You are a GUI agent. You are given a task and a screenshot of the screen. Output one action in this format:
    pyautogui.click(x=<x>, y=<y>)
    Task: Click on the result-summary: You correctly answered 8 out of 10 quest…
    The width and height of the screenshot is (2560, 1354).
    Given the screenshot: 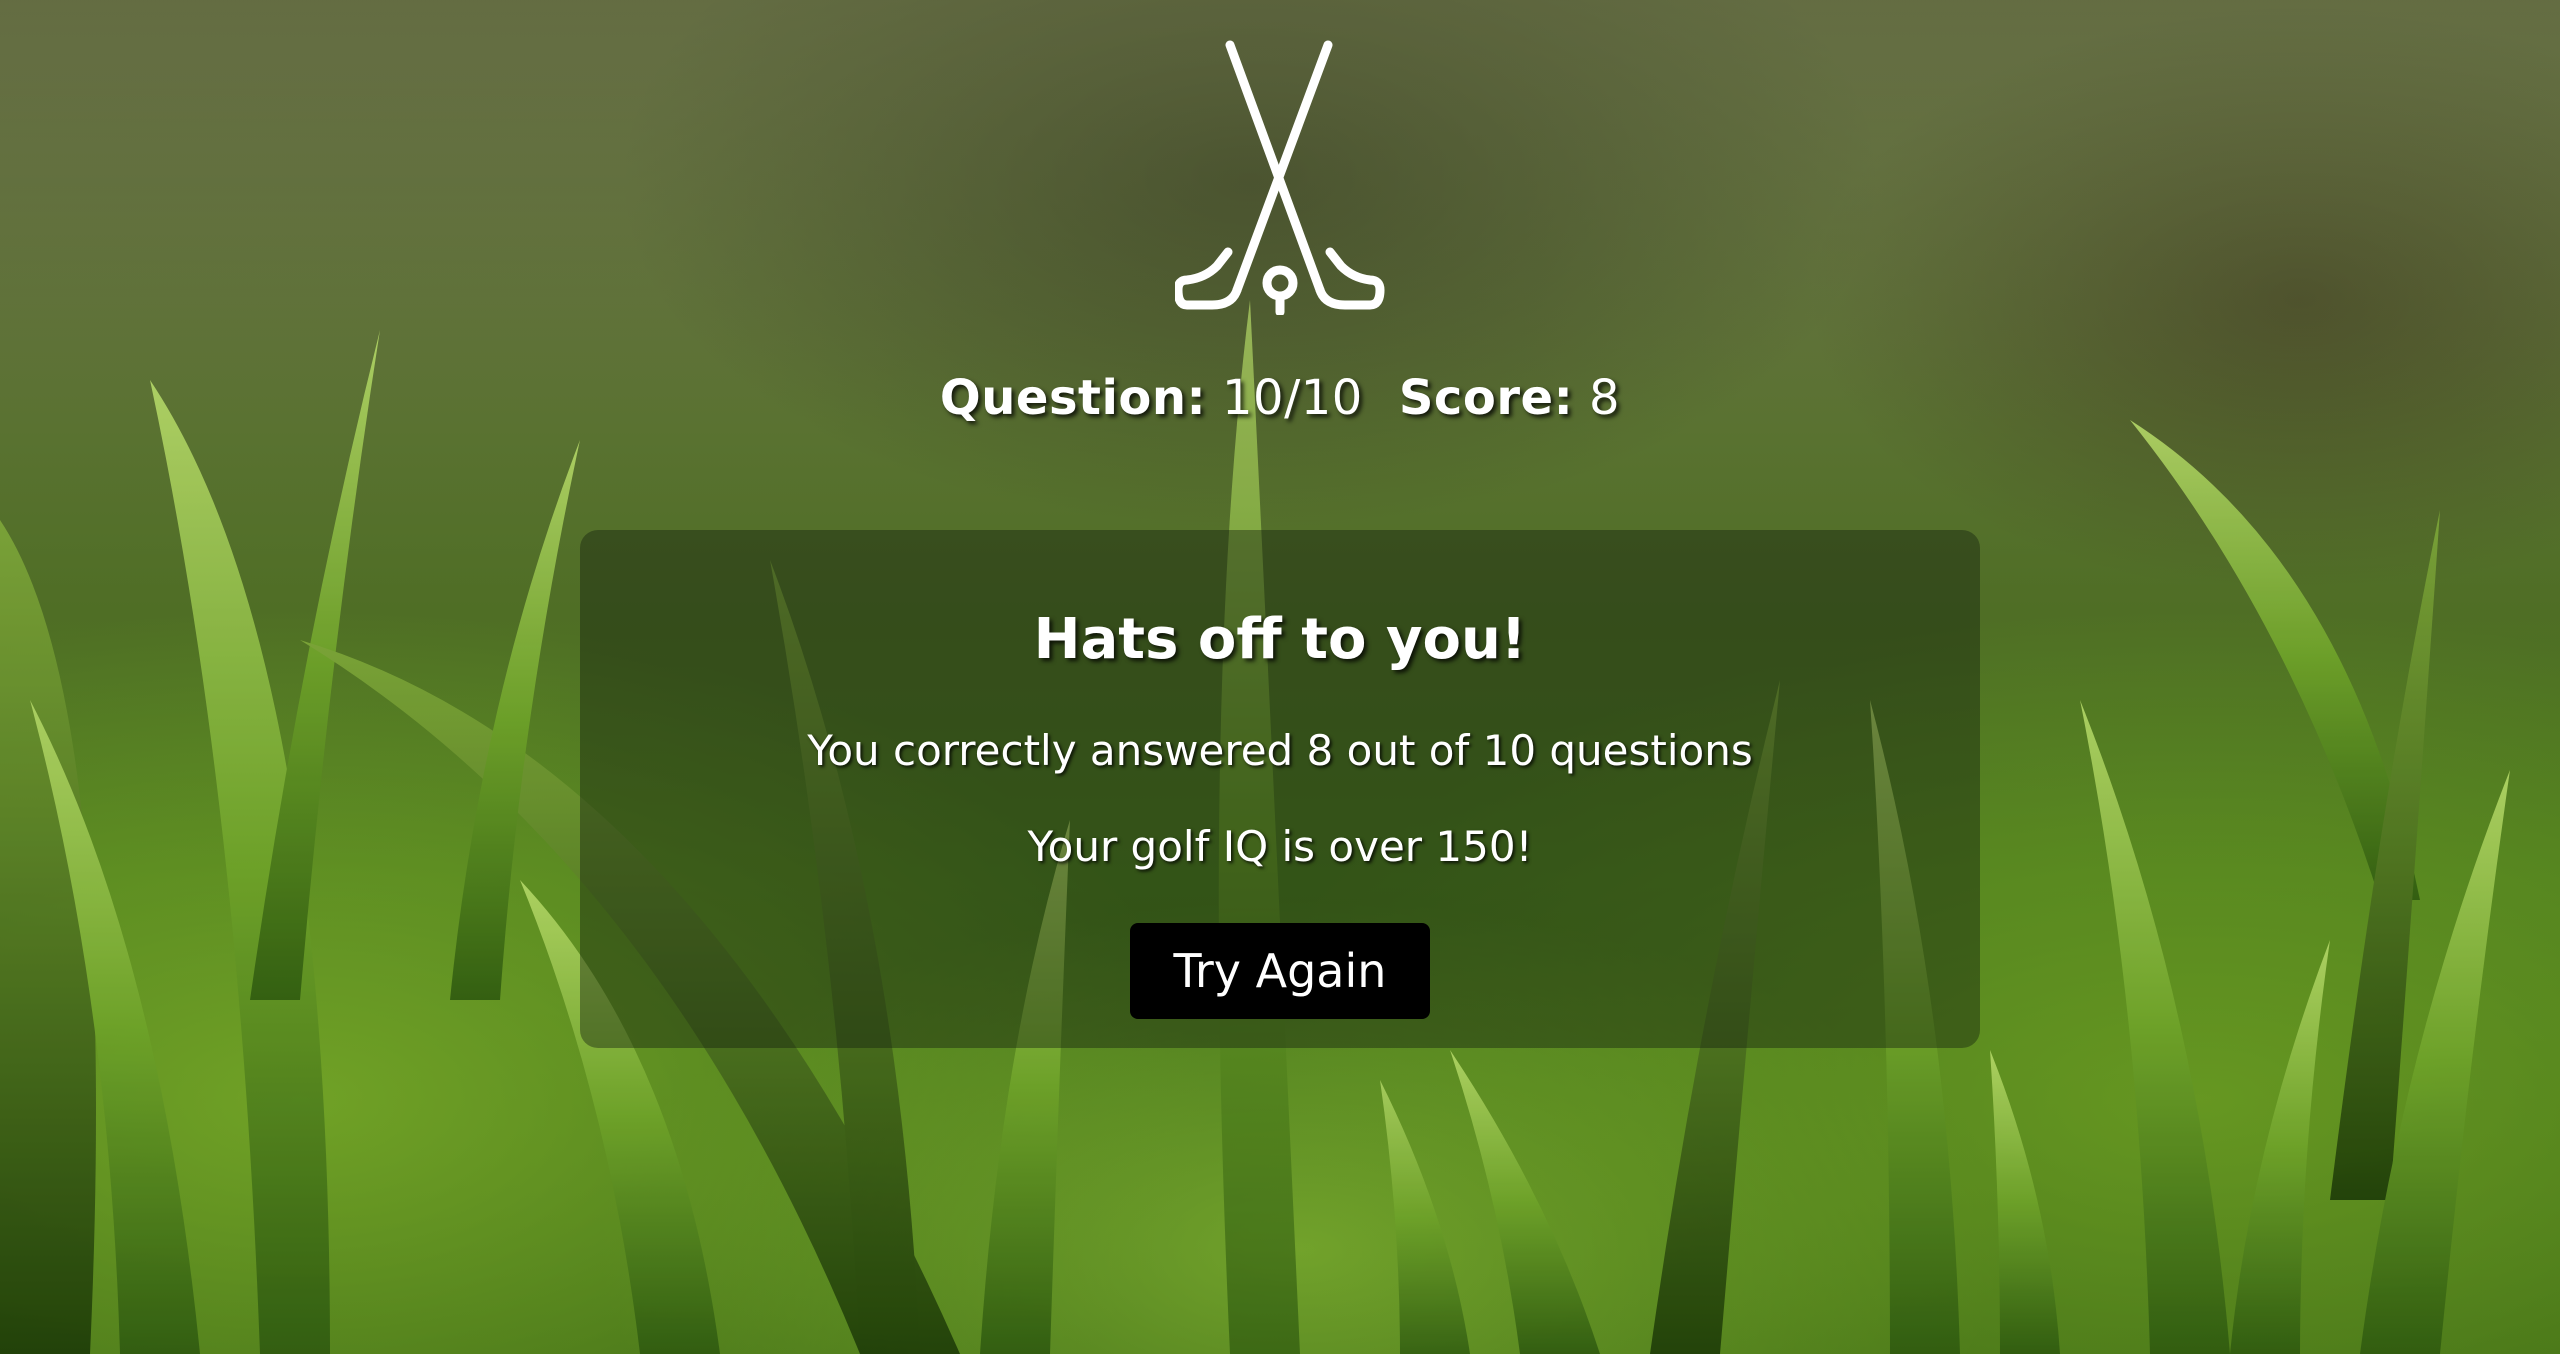 What is the action you would take?
    pyautogui.click(x=1280, y=750)
    